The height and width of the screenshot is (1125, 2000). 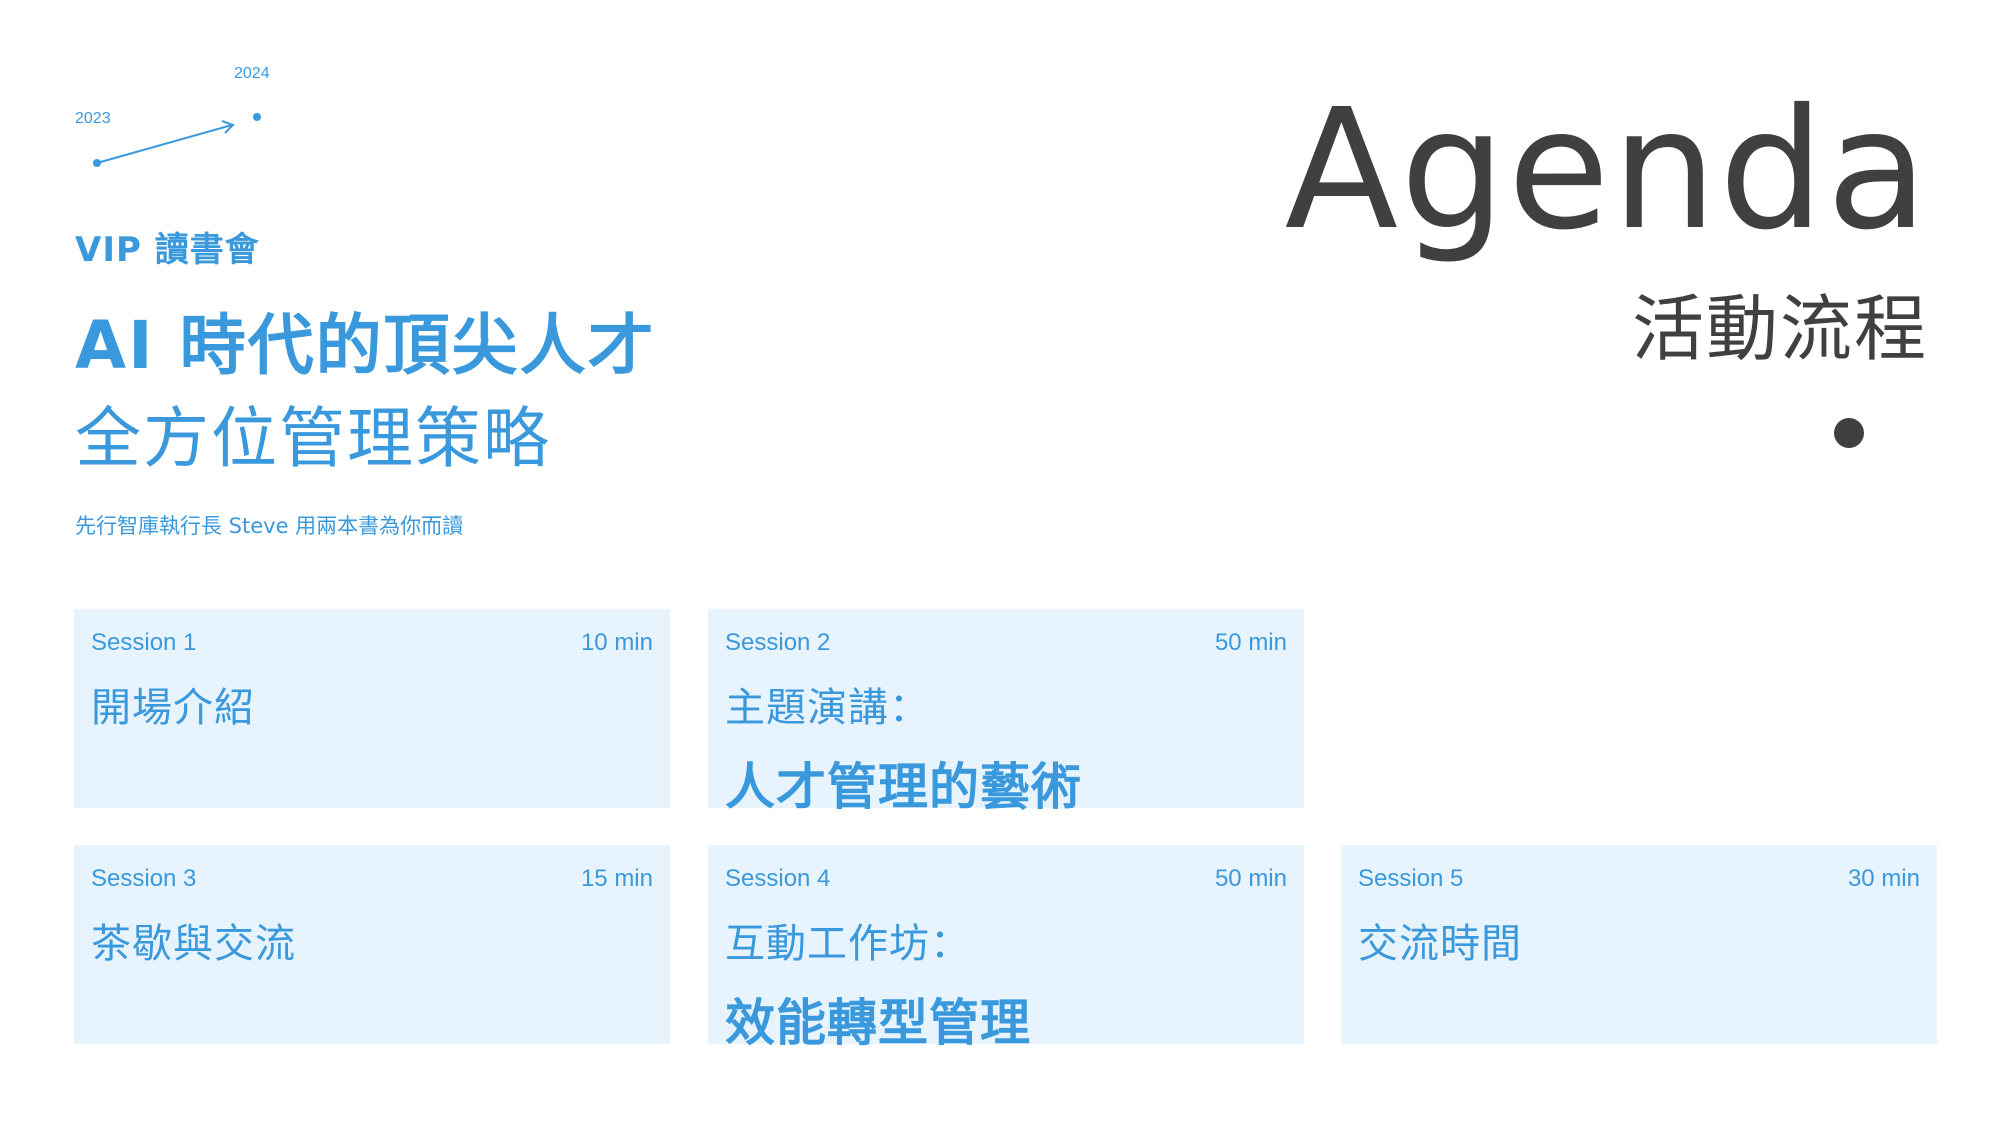 I want to click on timeline-arrow-line, so click(x=164, y=144).